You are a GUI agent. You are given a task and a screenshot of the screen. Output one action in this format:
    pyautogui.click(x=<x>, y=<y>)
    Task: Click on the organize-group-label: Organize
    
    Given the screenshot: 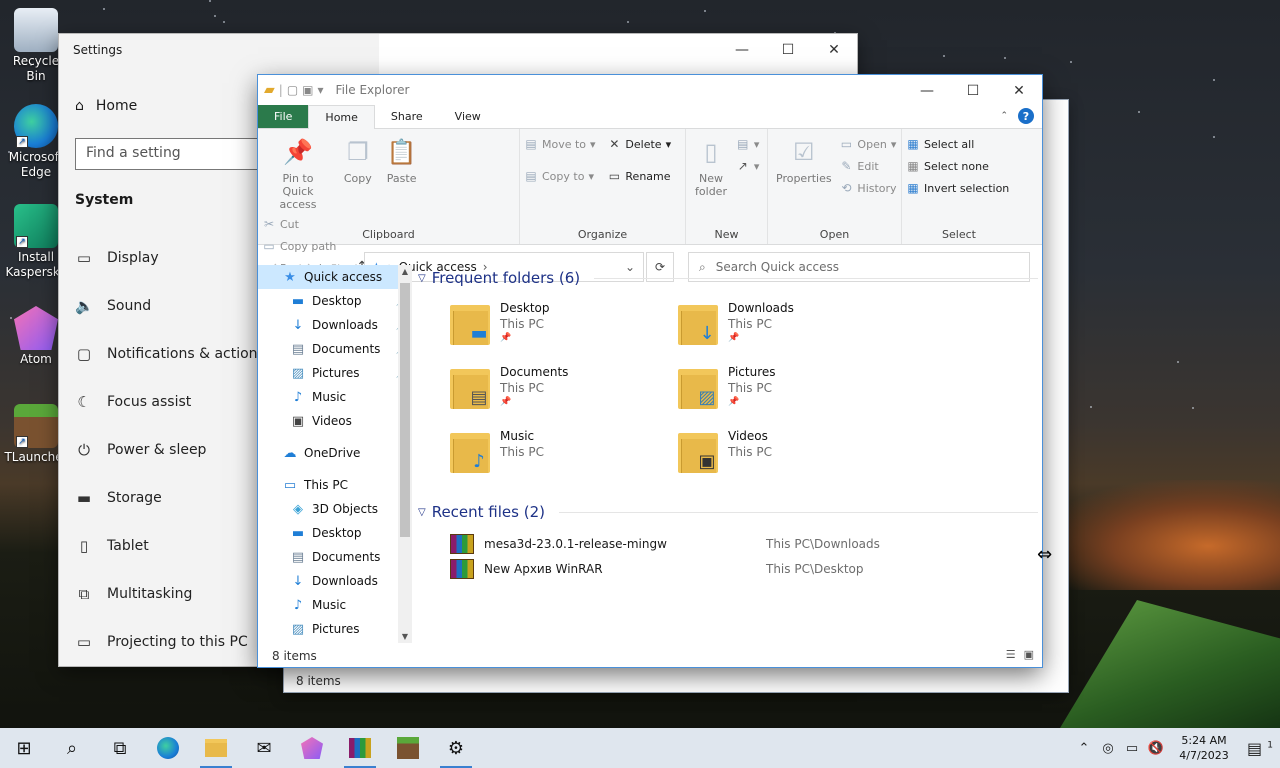 What is the action you would take?
    pyautogui.click(x=602, y=234)
    